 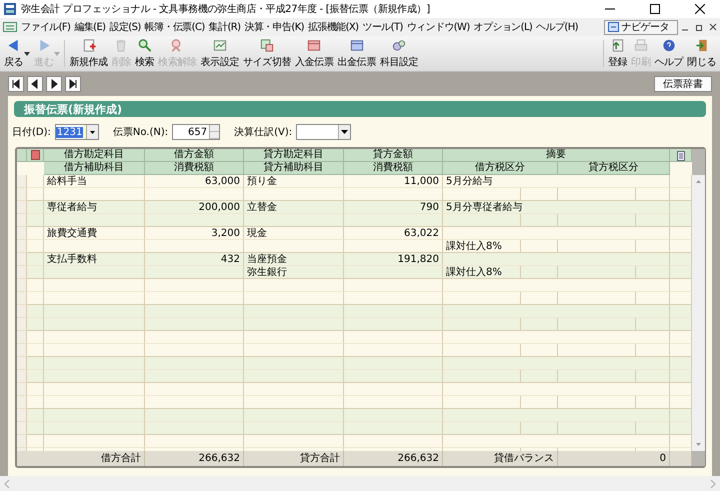 What do you see at coordinates (144, 53) in the screenshot?
I see `toolbar-button: 検索` at bounding box center [144, 53].